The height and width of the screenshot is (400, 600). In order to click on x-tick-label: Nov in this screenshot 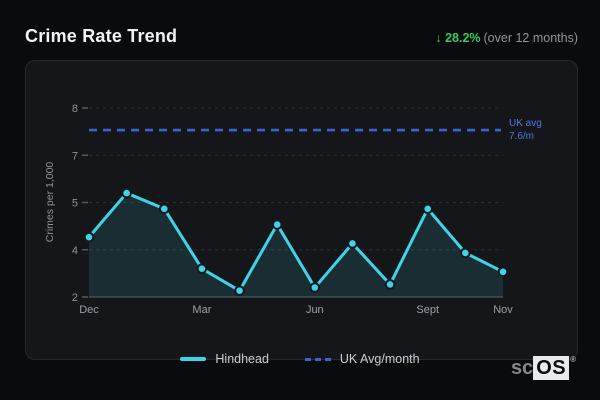, I will do `click(503, 310)`.